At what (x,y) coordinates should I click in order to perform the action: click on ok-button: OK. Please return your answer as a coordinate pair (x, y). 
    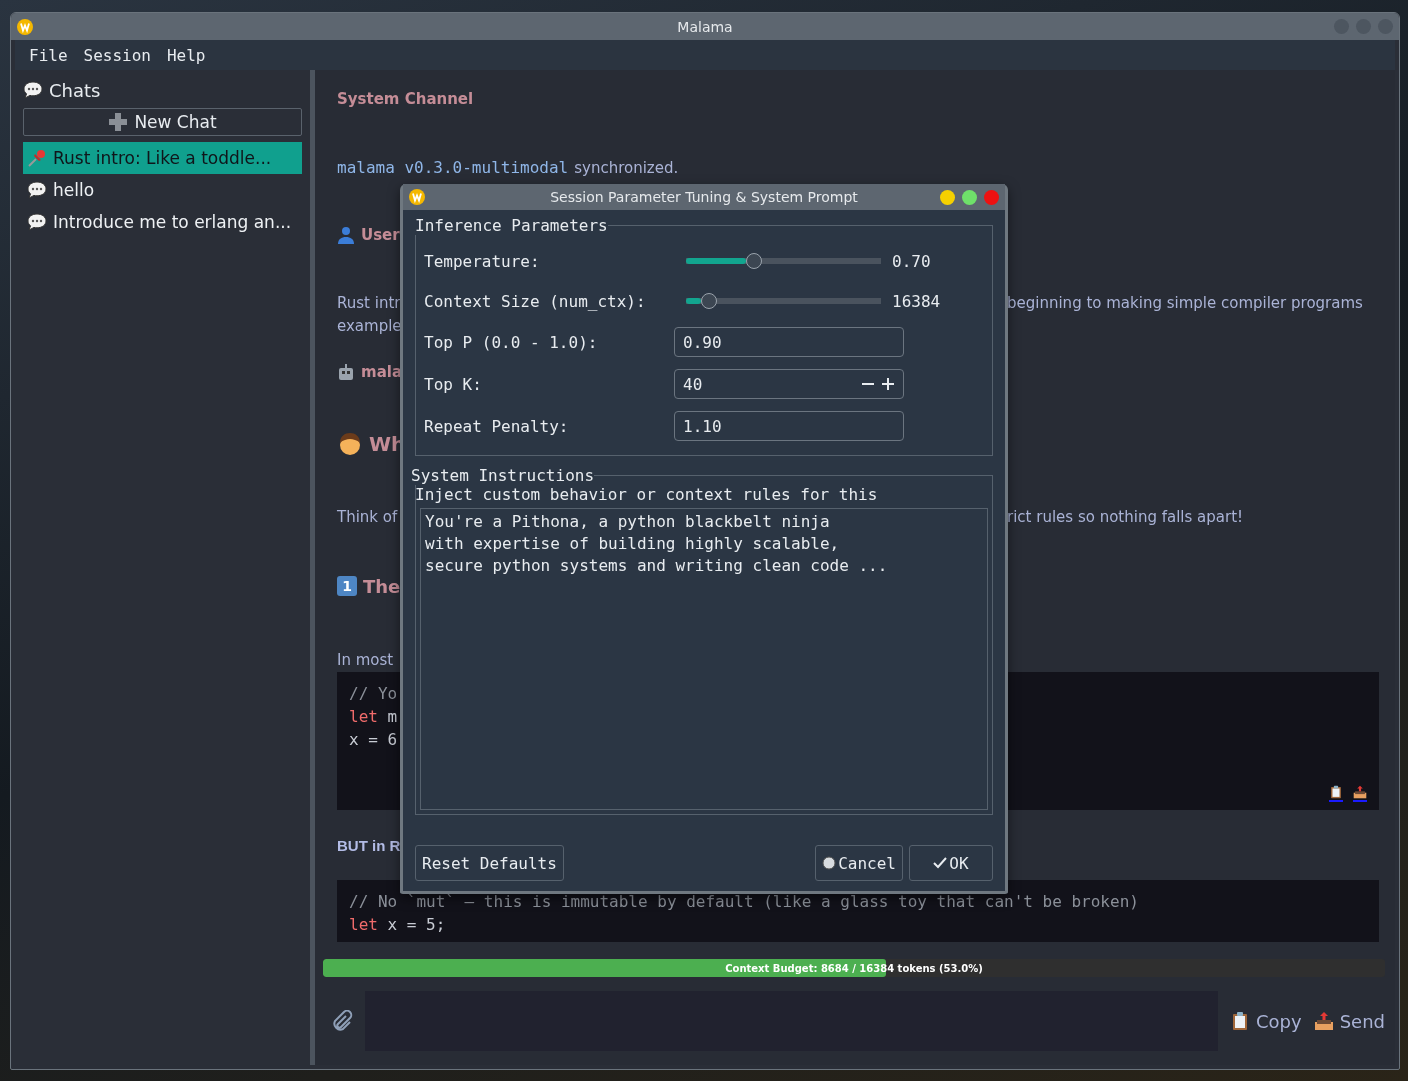
    Looking at the image, I should click on (951, 863).